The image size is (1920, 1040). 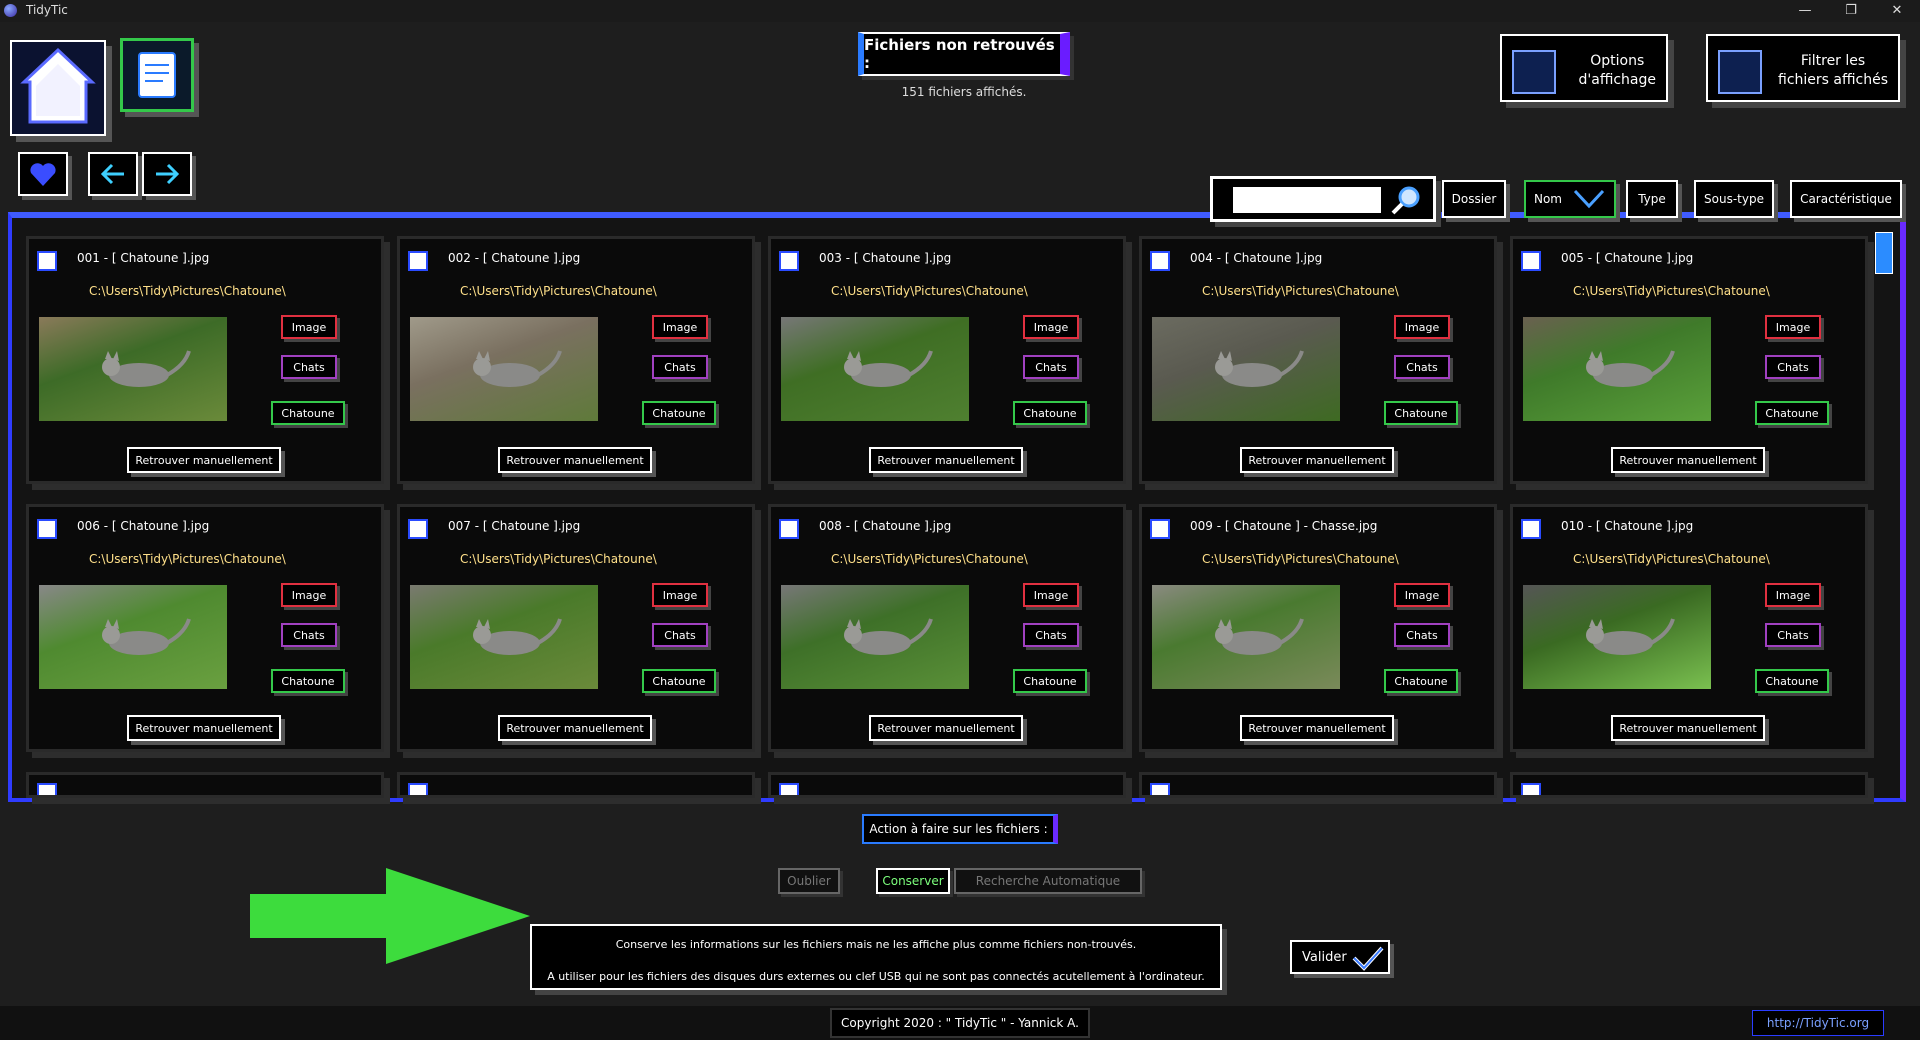 I want to click on minimize-button: —, so click(x=1805, y=11).